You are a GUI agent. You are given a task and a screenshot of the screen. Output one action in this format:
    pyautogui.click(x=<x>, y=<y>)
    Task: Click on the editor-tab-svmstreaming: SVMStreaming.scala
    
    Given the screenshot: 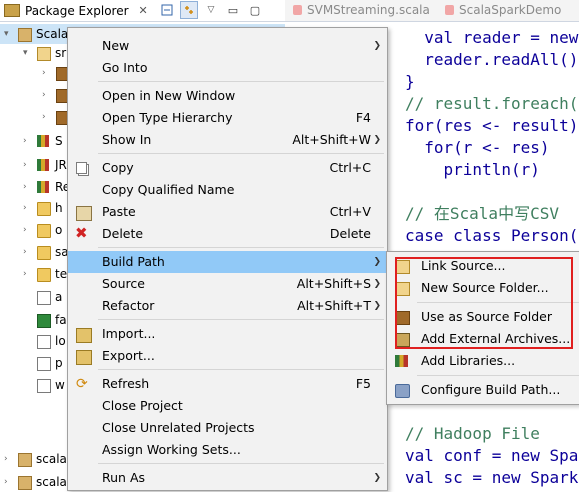 What is the action you would take?
    pyautogui.click(x=361, y=10)
    